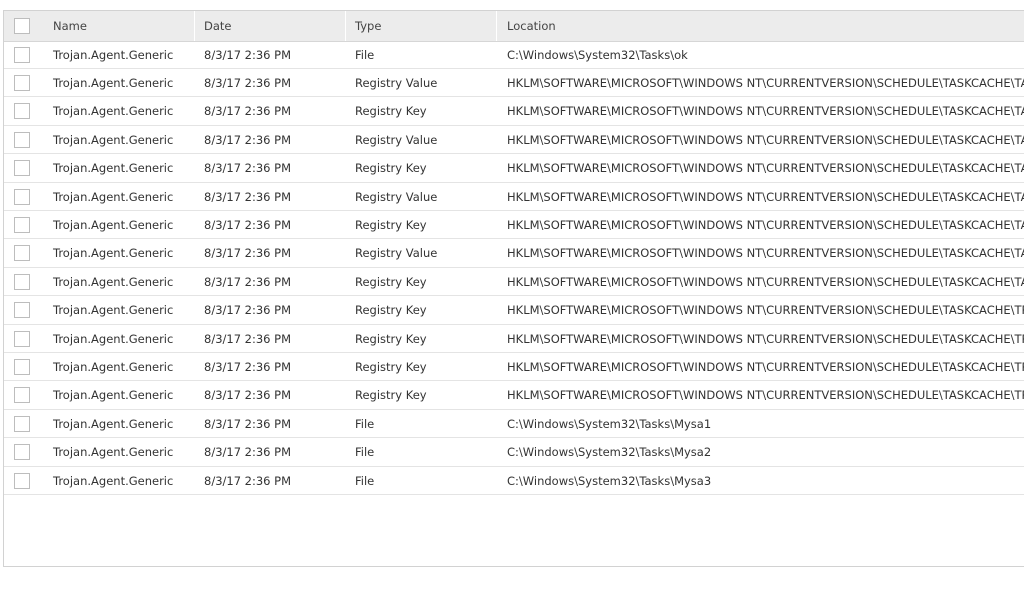 Image resolution: width=1024 pixels, height=607 pixels. I want to click on cell-location: C:\Windows\System32\Tasks\Mysa3, so click(609, 480).